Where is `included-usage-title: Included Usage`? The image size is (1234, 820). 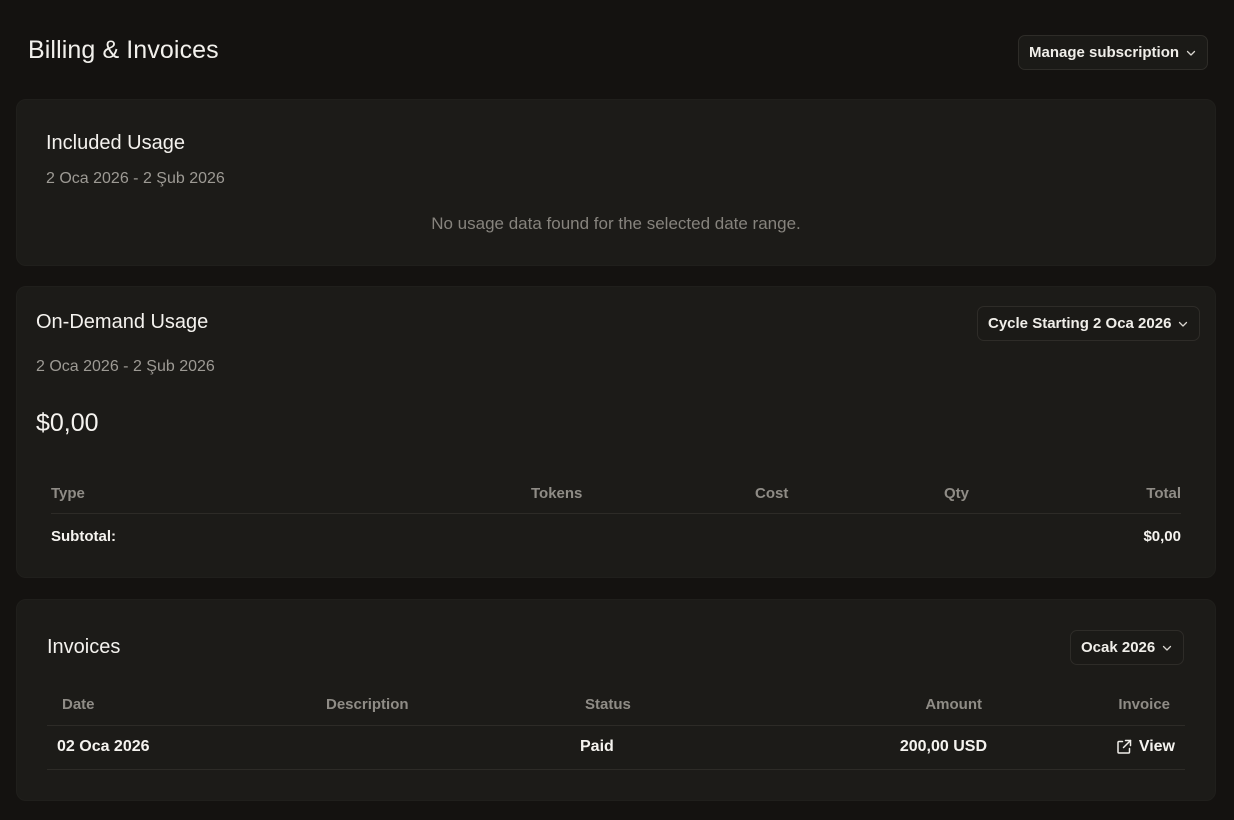
included-usage-title: Included Usage is located at coordinates (115, 143).